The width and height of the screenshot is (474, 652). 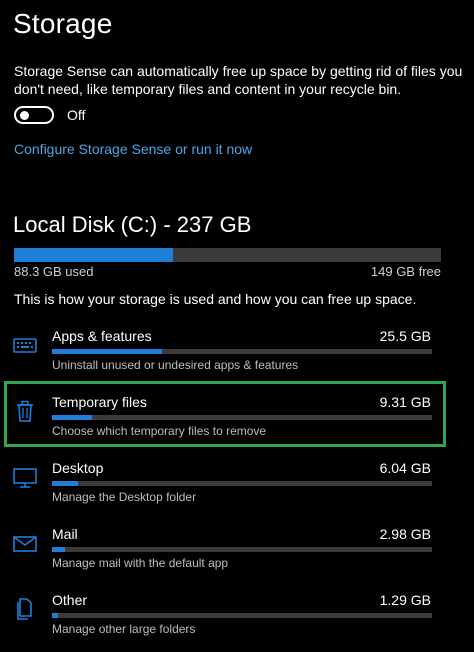 I want to click on disk-usage-fill, so click(x=94, y=255).